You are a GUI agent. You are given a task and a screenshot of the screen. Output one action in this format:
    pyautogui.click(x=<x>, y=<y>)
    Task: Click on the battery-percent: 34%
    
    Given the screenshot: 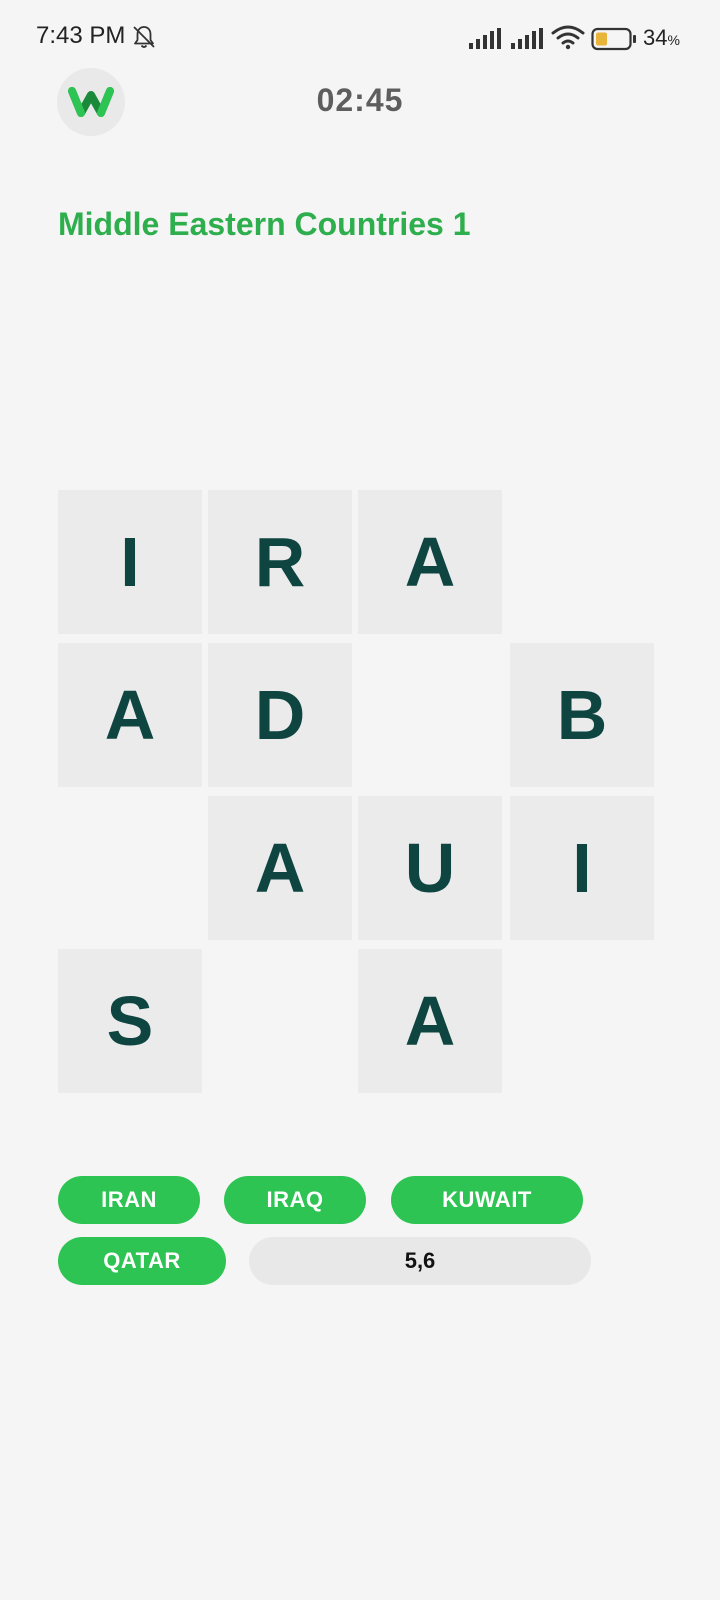 What is the action you would take?
    pyautogui.click(x=661, y=37)
    